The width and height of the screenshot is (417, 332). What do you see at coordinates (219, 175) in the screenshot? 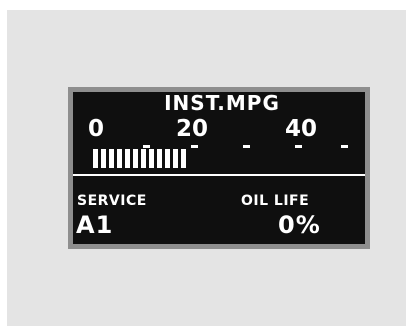
I see `display-divider` at bounding box center [219, 175].